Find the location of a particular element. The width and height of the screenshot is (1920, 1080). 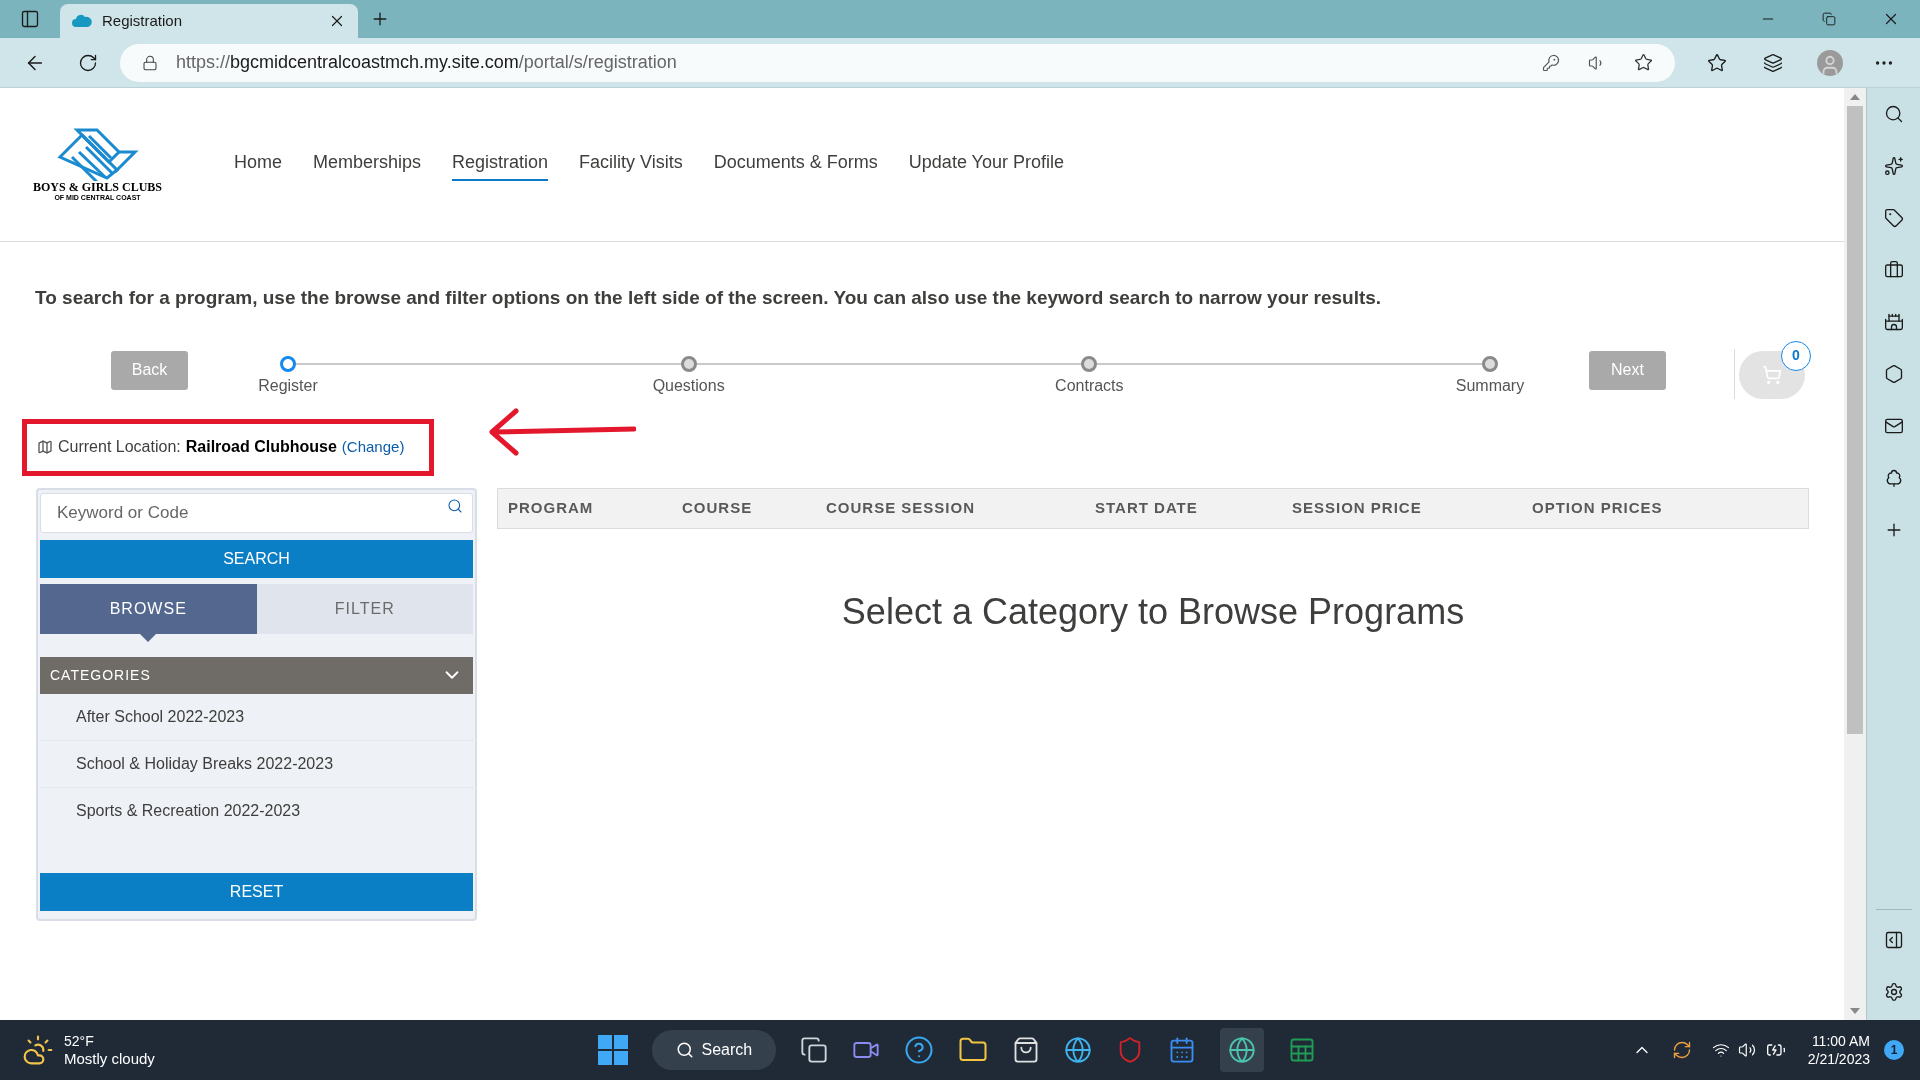

column-header: COURSE SESSION is located at coordinates (901, 507).